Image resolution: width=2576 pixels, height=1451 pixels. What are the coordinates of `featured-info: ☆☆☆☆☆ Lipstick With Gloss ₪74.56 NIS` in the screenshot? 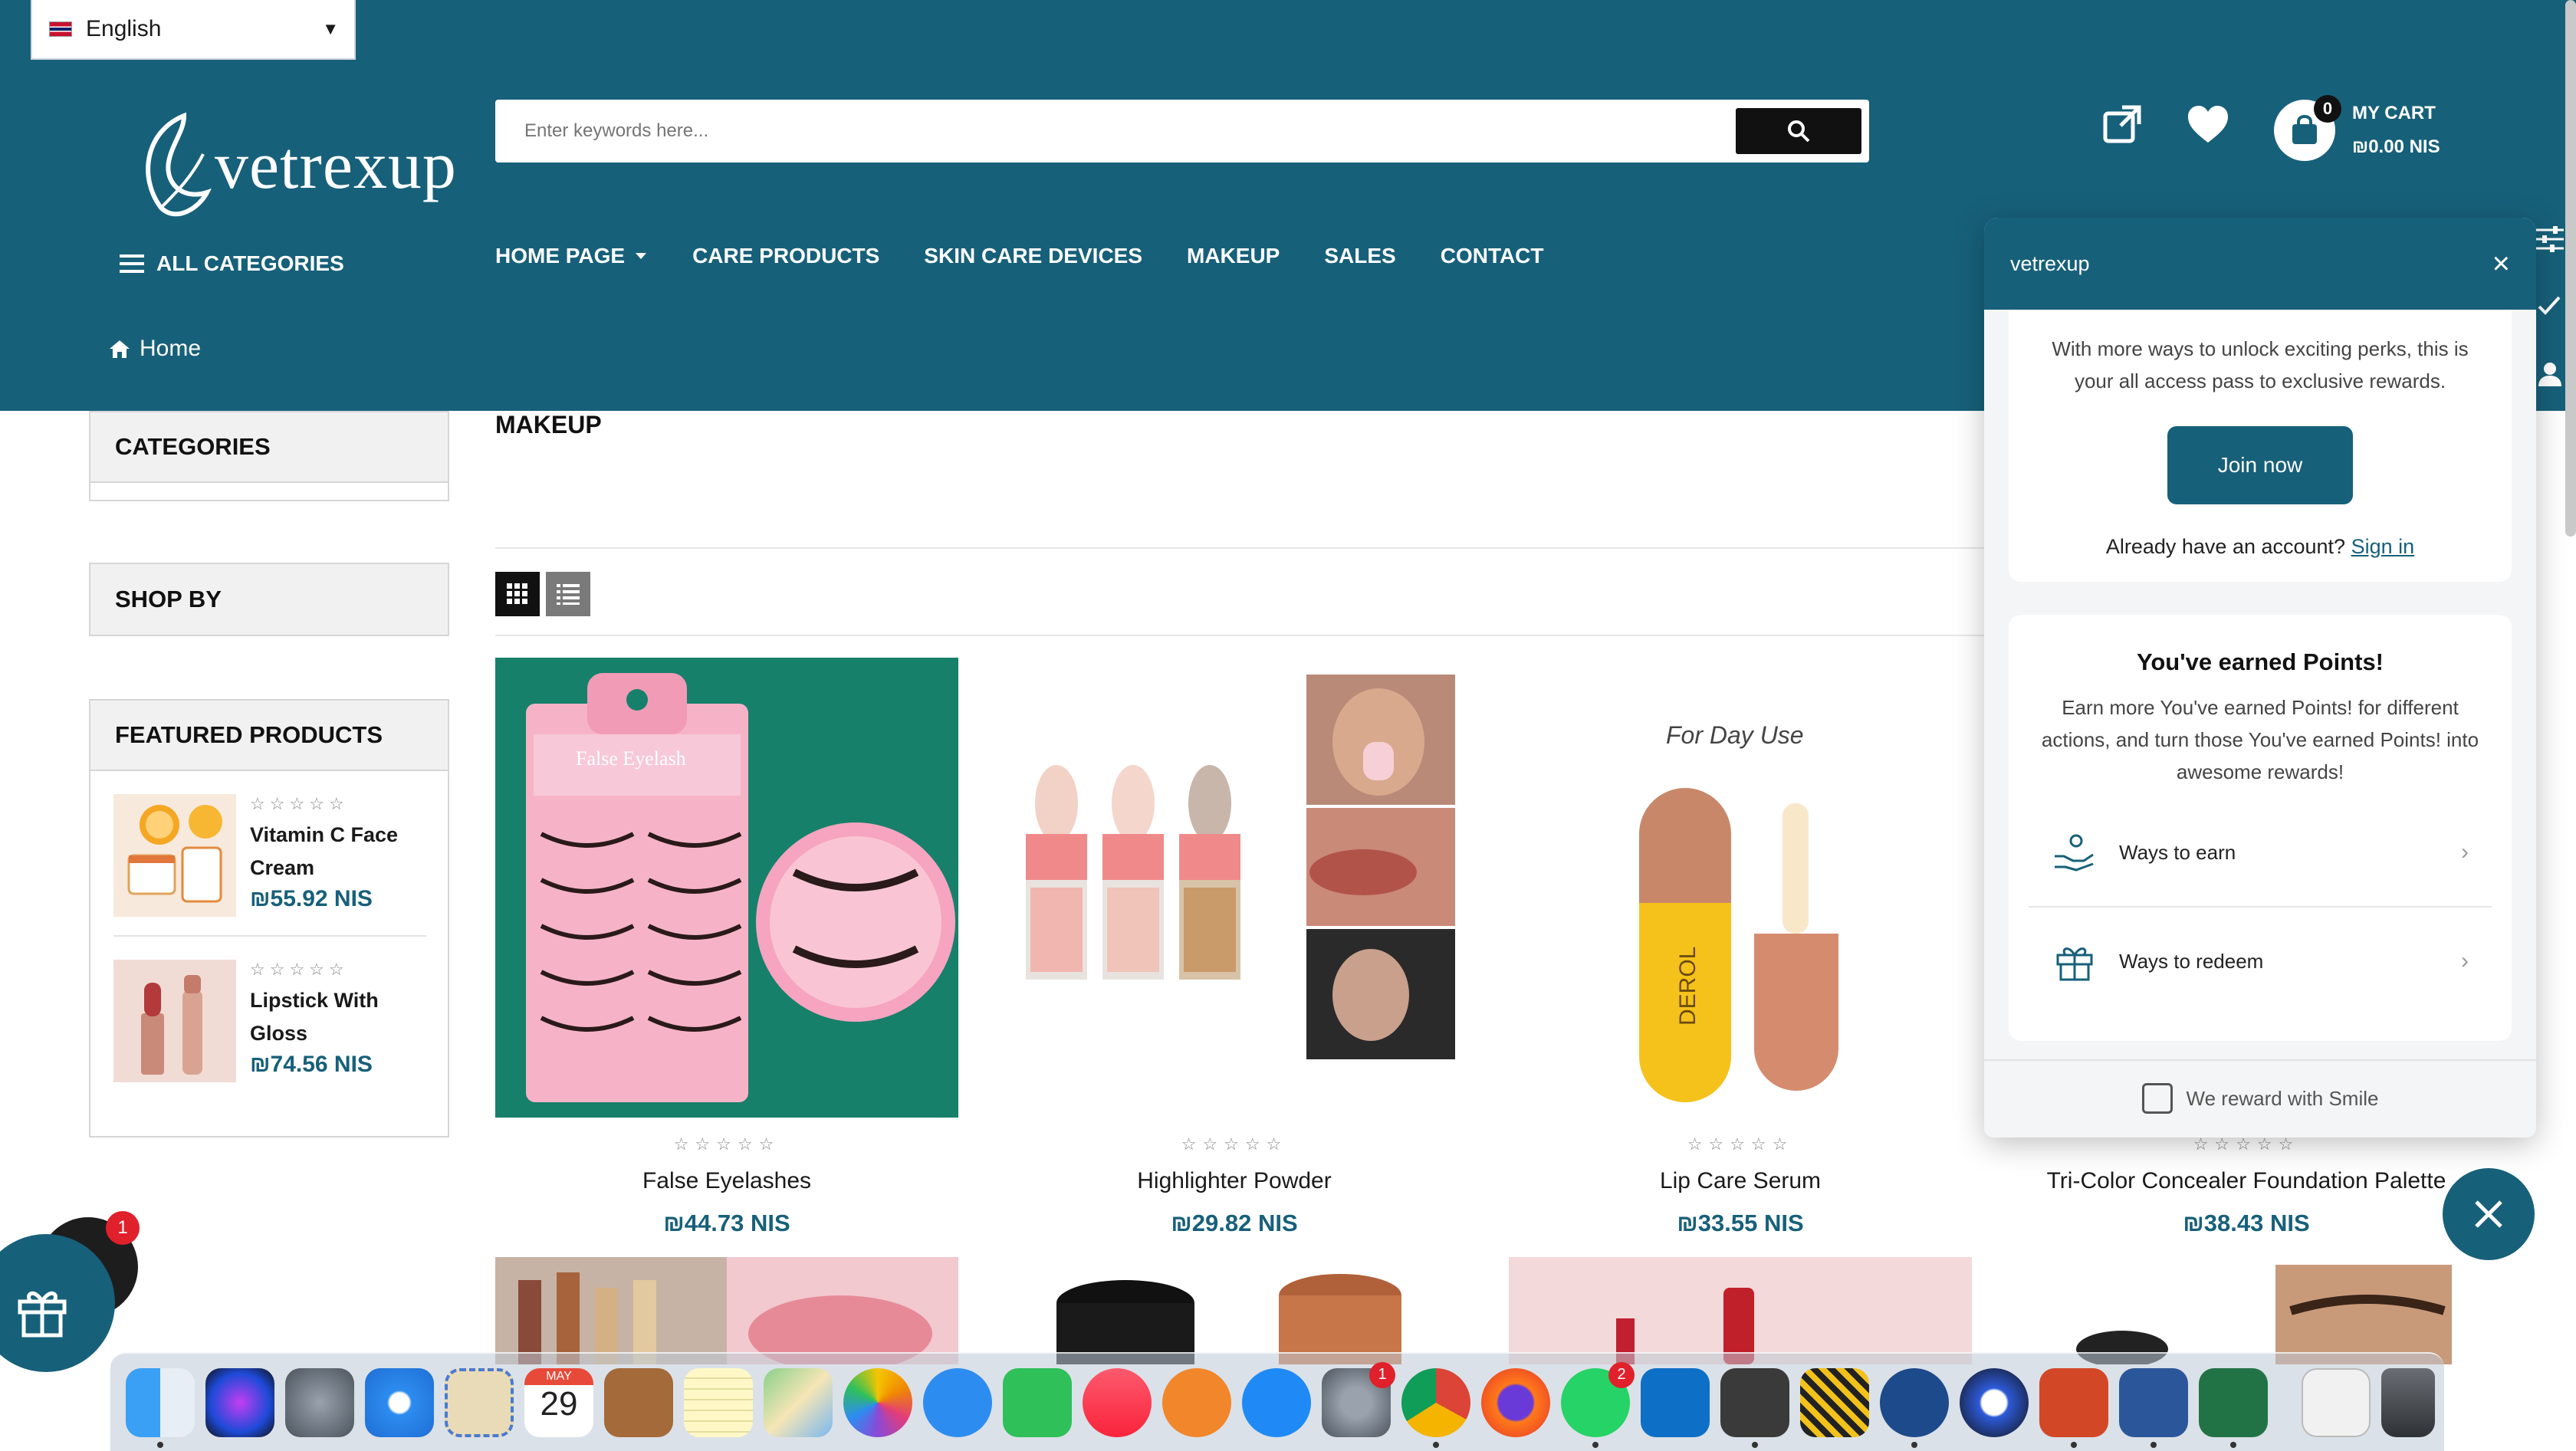 It's located at (314, 1021).